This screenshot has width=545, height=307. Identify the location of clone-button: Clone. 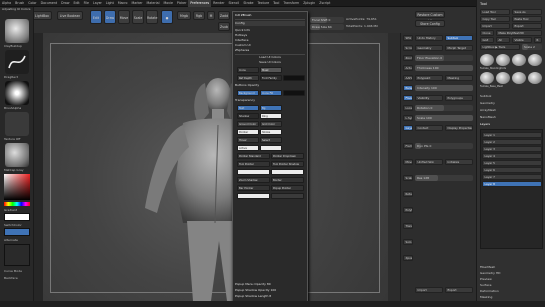
(487, 33).